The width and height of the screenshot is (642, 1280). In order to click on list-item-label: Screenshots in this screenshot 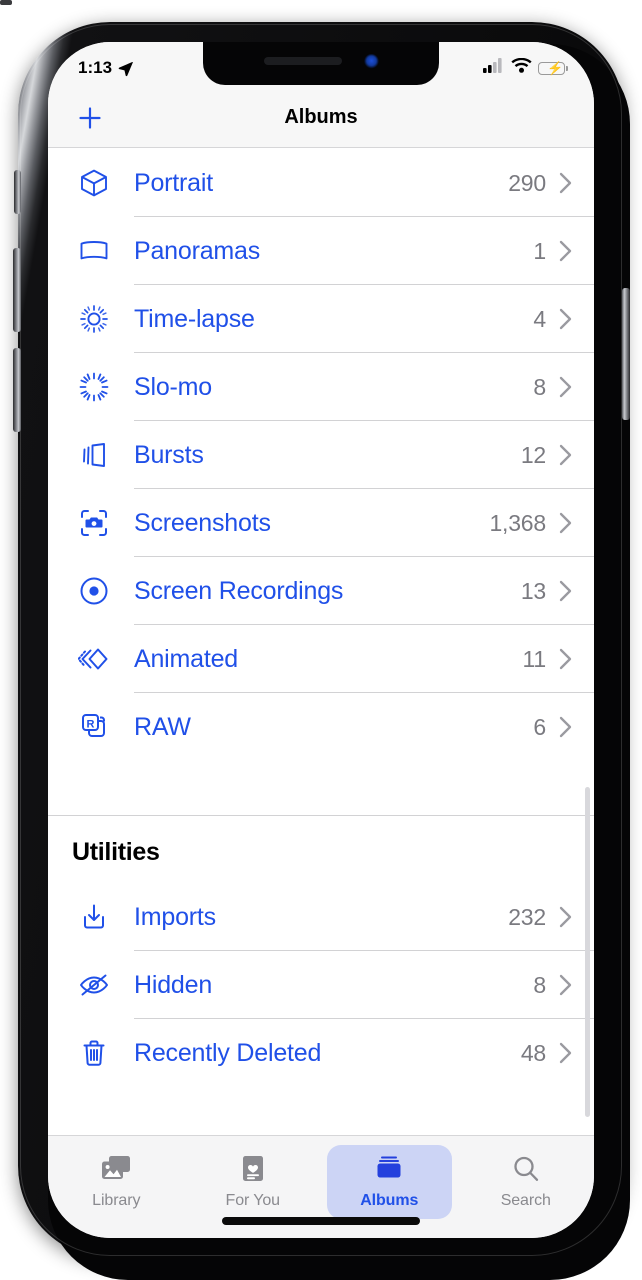, I will do `click(202, 522)`.